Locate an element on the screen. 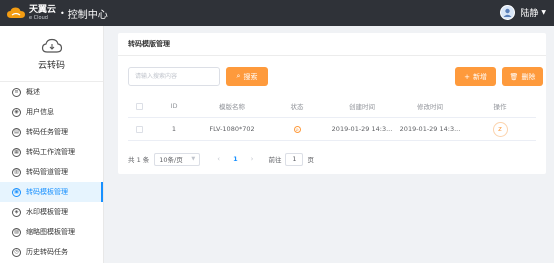  edit-action-button: z is located at coordinates (500, 129).